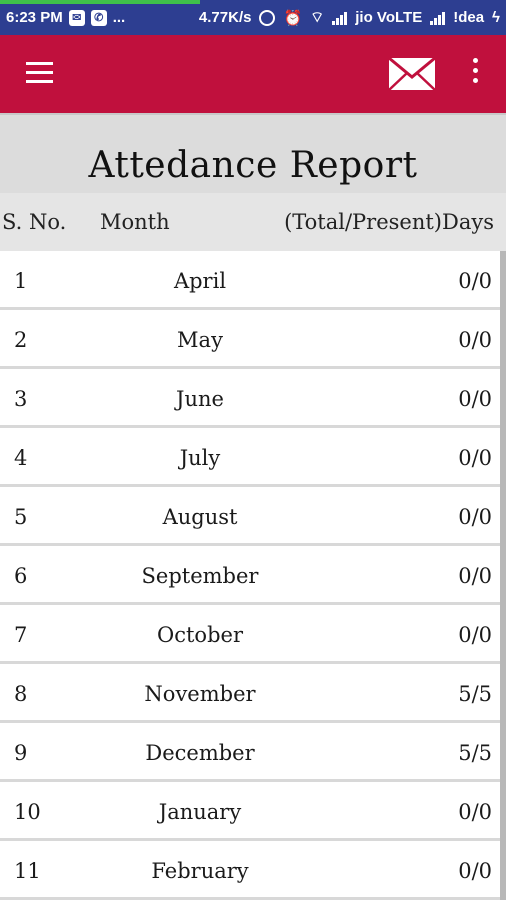  I want to click on table-row: 6 September 0/0, so click(250, 575).